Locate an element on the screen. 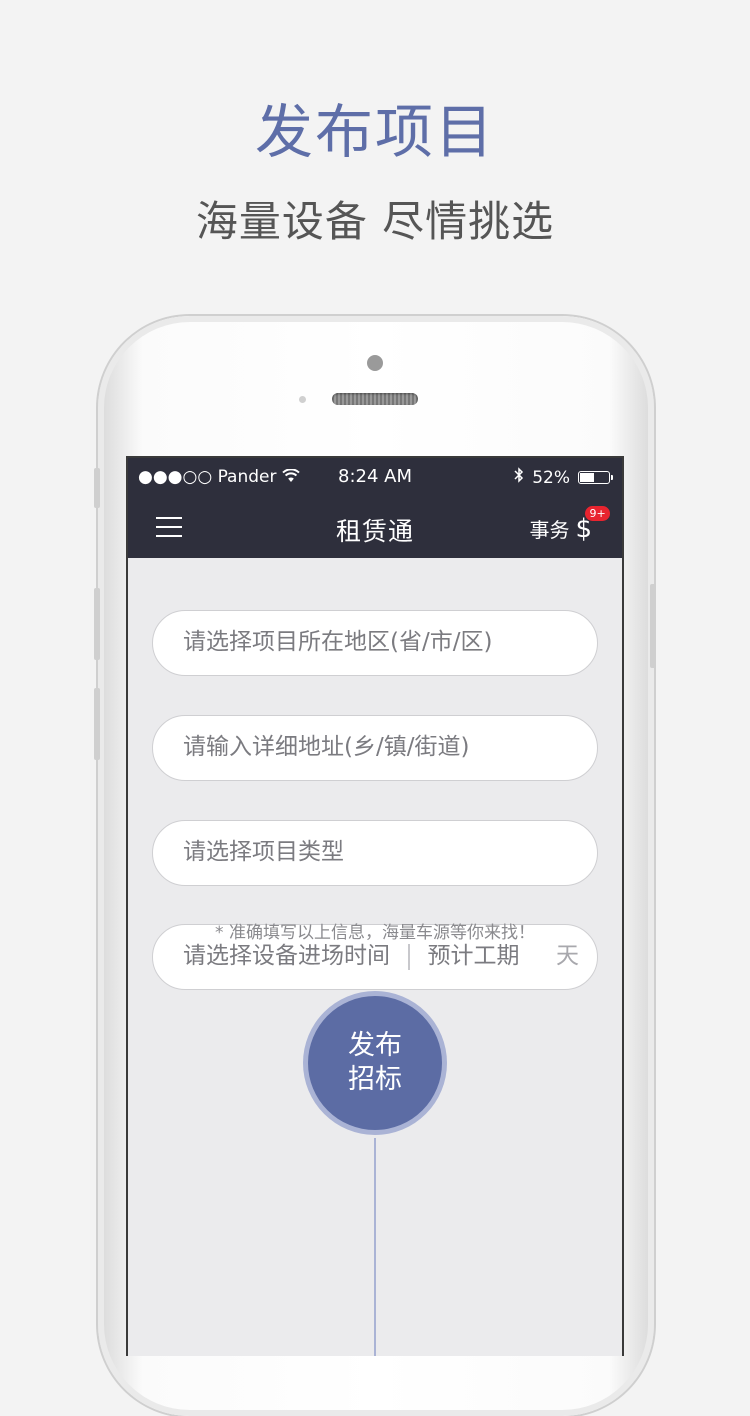 This screenshot has width=750, height=1416. front-camera is located at coordinates (375, 363).